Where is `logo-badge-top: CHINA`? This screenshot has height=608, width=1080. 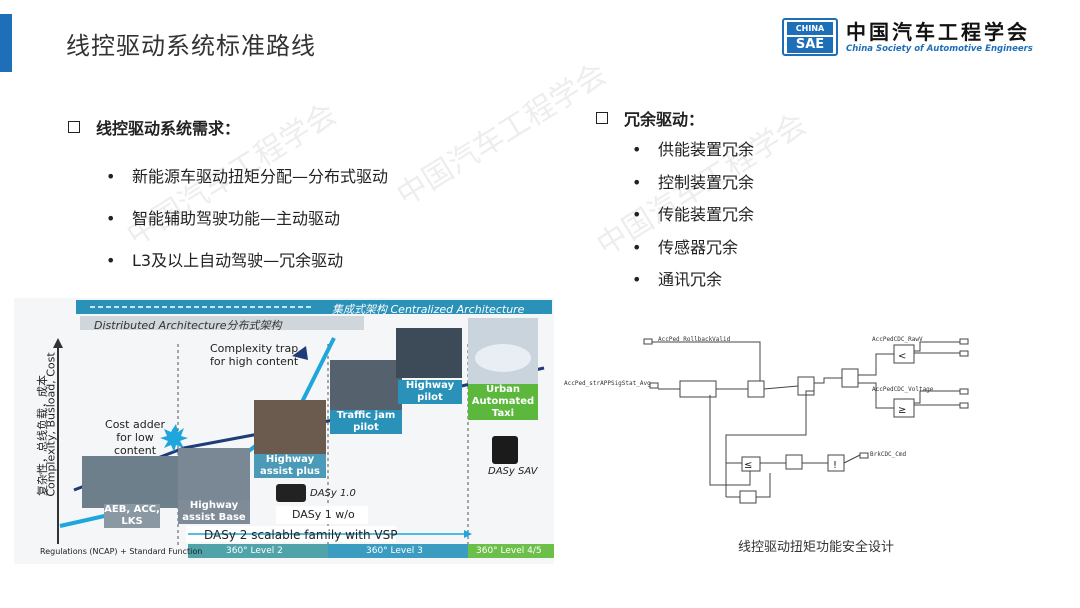
logo-badge-top: CHINA is located at coordinates (810, 28).